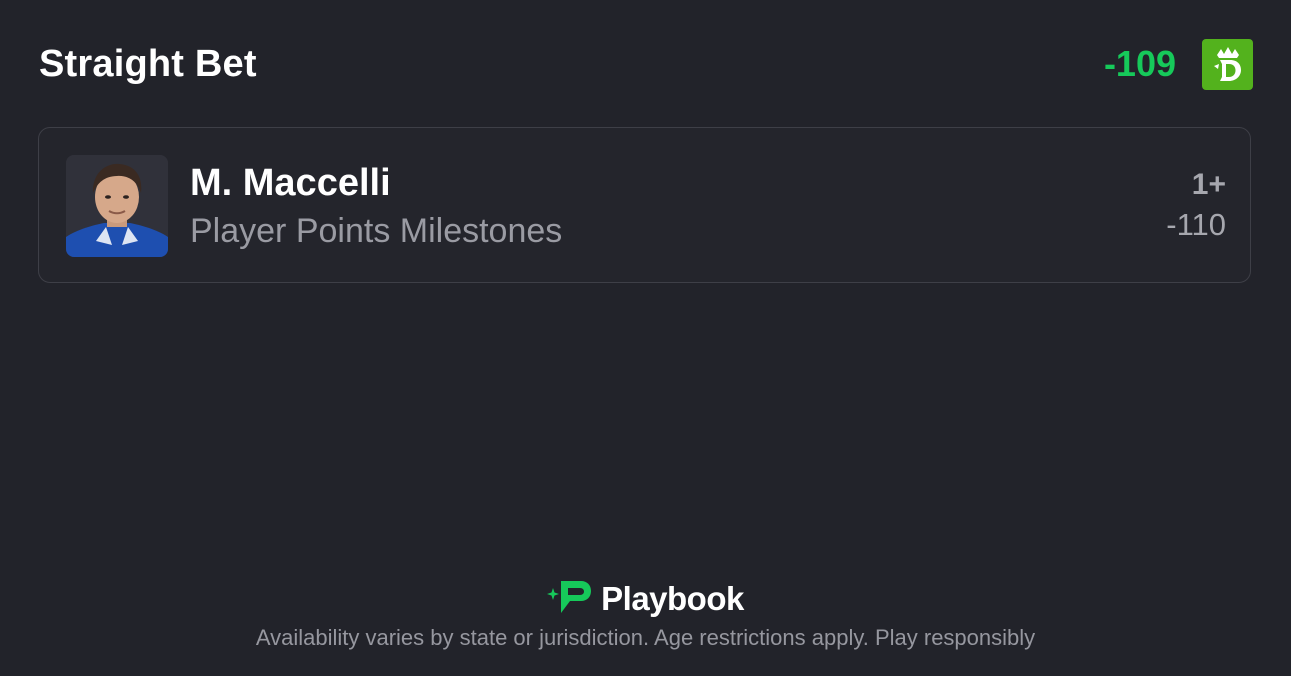  Describe the element at coordinates (646, 64) in the screenshot. I see `bet-header: Straight Bet -109` at that location.